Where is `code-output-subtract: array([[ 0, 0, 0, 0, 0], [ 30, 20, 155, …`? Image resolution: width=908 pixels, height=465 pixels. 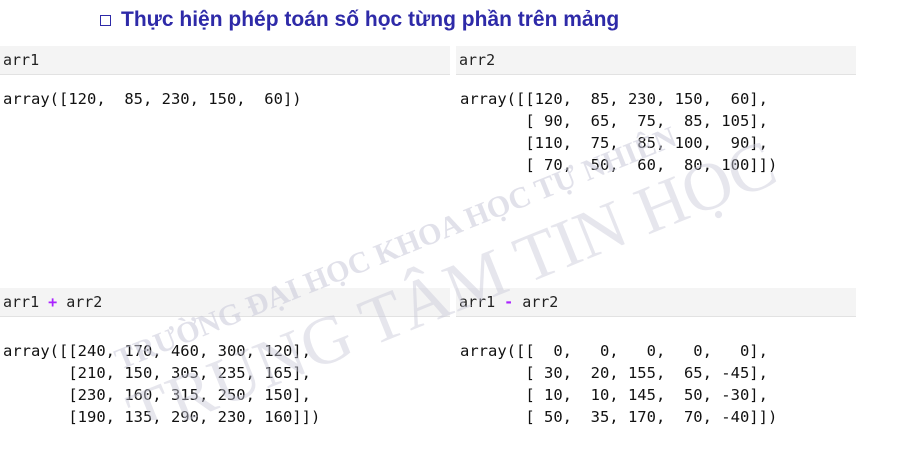
code-output-subtract: array([[ 0, 0, 0, 0, 0], [ 30, 20, 155, … is located at coordinates (619, 384).